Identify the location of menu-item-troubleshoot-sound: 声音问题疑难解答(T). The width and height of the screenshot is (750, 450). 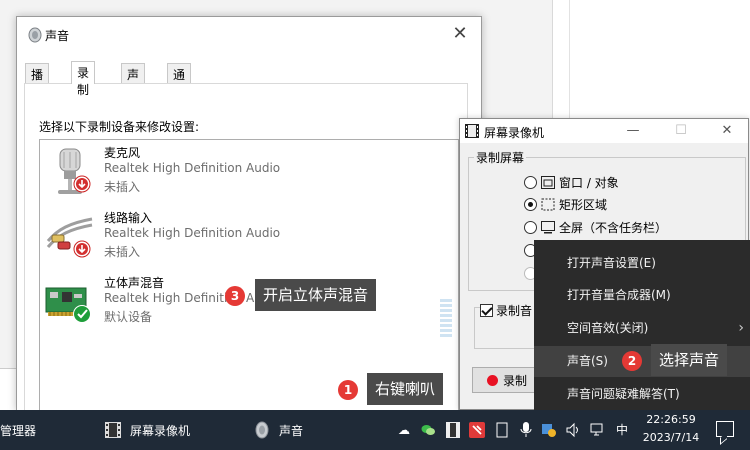
(642, 394).